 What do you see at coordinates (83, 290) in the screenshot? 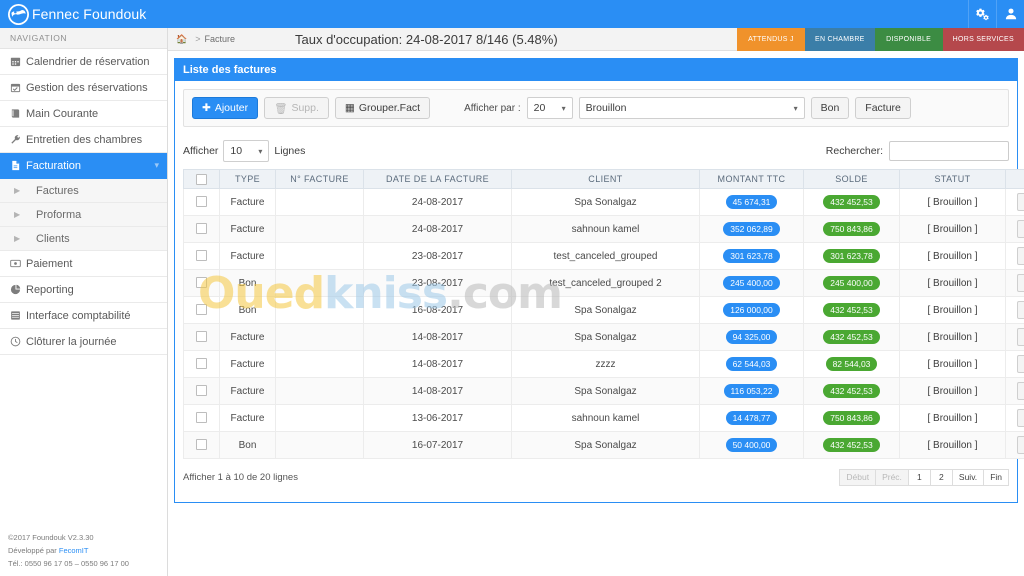
I see `sidebar-item-reporting: Reporting` at bounding box center [83, 290].